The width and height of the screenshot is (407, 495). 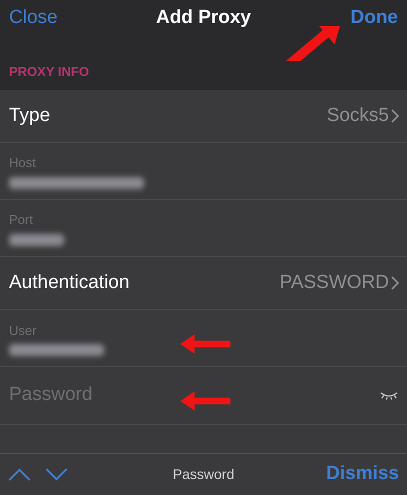 What do you see at coordinates (339, 283) in the screenshot?
I see `value-picker: PASSWORD` at bounding box center [339, 283].